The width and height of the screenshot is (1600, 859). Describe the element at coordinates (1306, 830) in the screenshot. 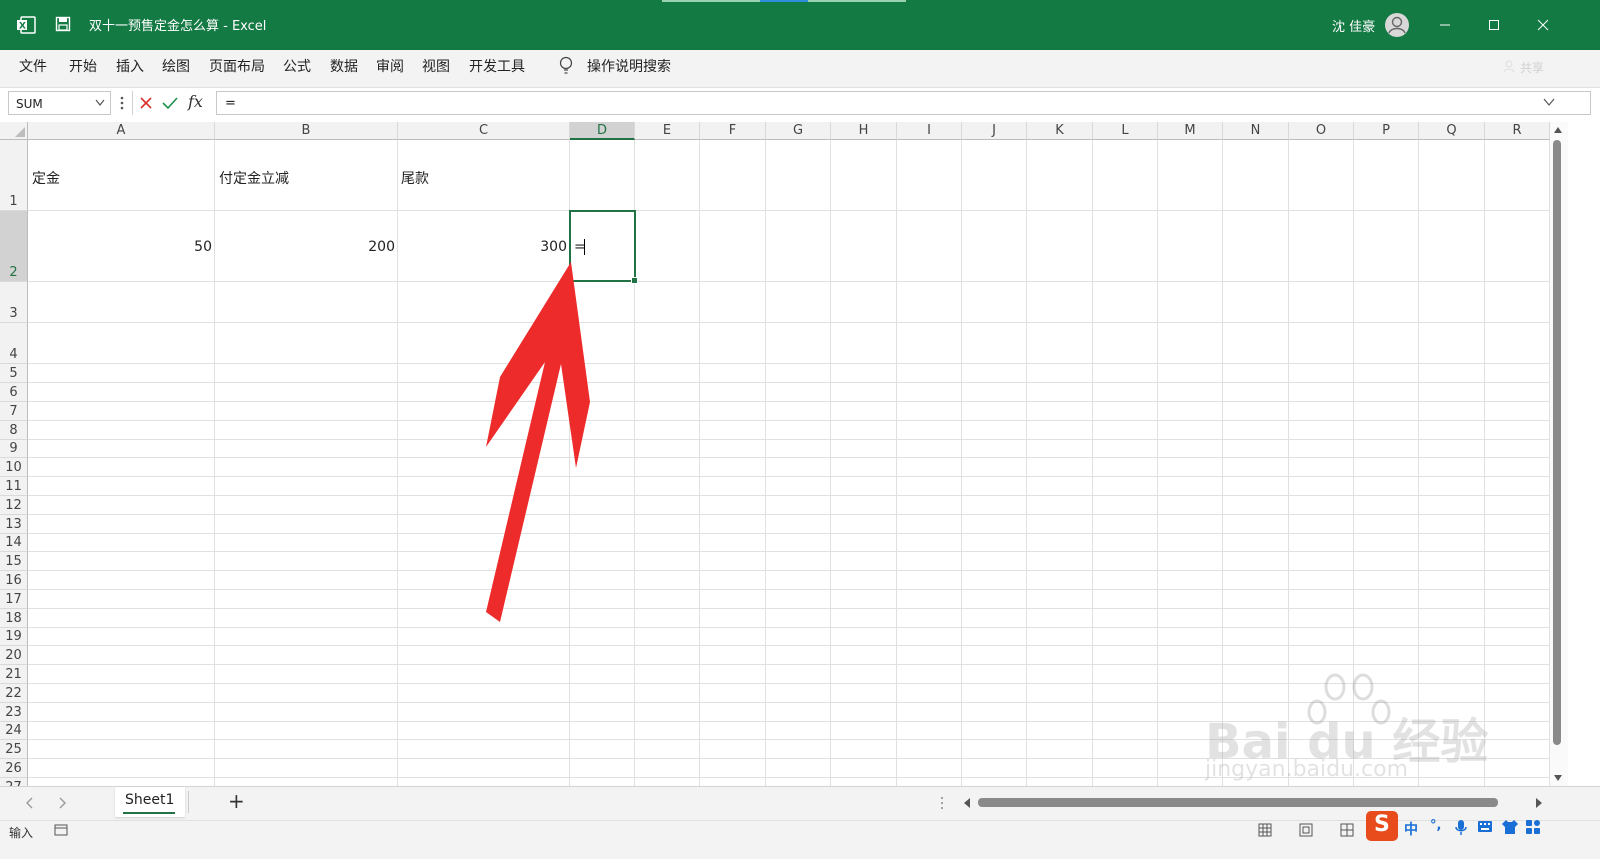

I see `page-layout-view-icon` at that location.